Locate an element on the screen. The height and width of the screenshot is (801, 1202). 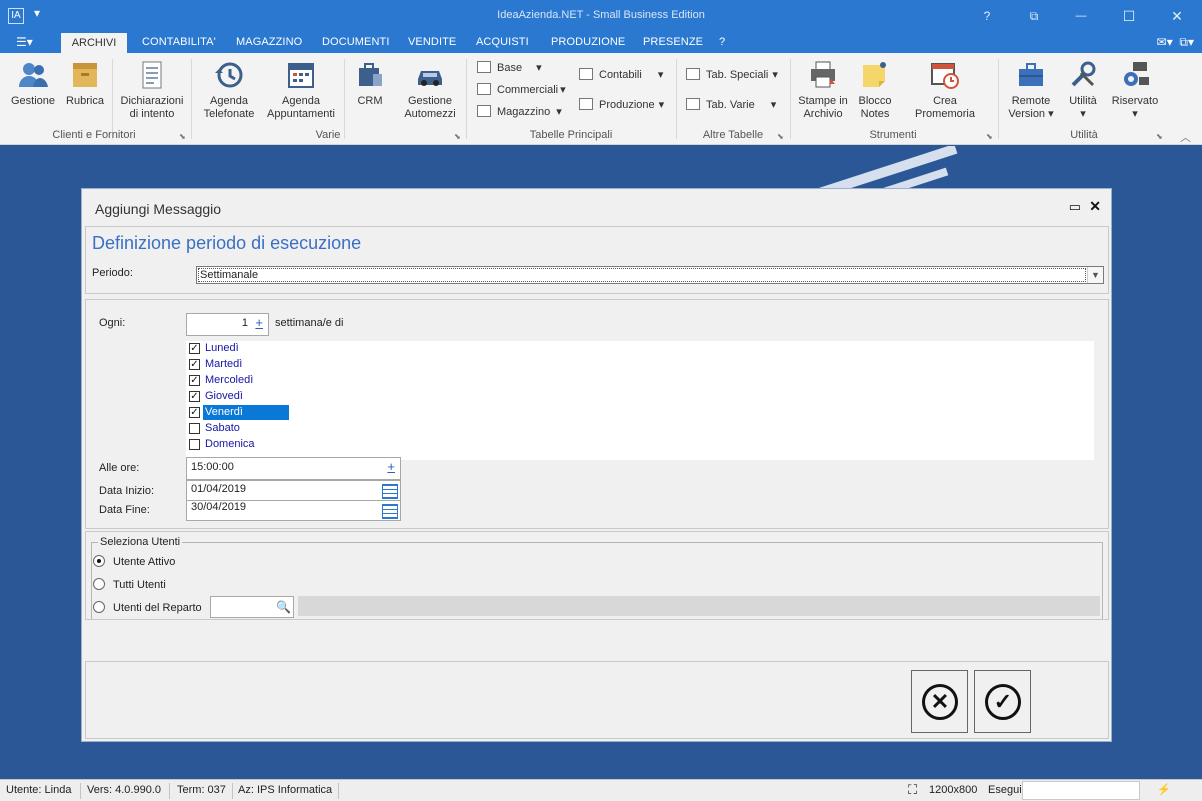
esegui-input is located at coordinates (1081, 790).